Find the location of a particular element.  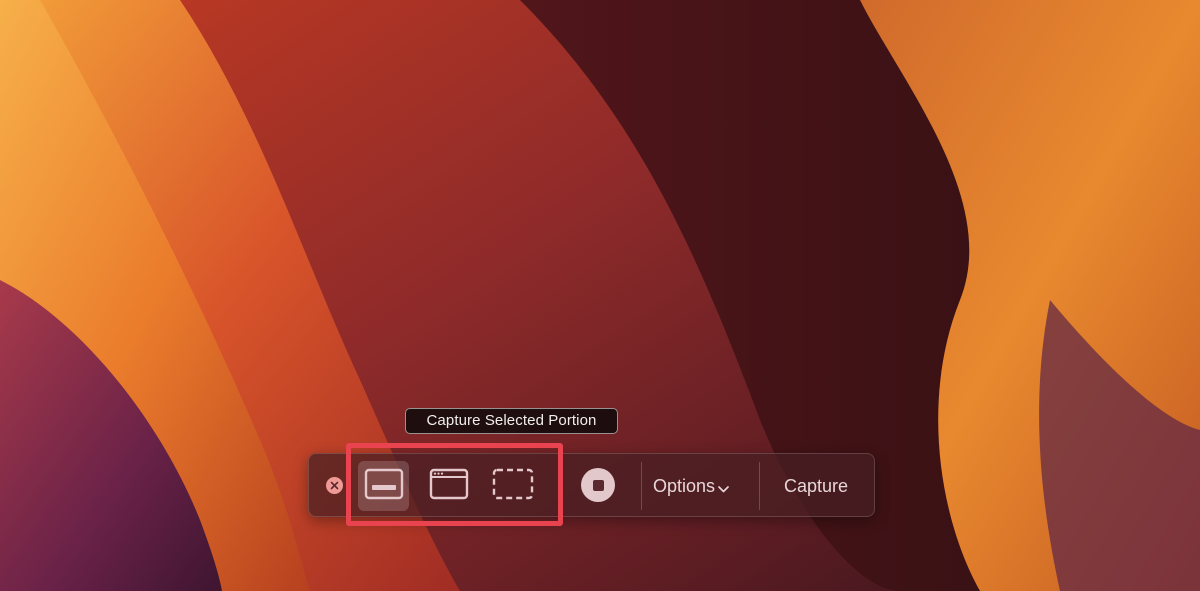

screenshot-toolbar: Options Capture is located at coordinates (591, 485).